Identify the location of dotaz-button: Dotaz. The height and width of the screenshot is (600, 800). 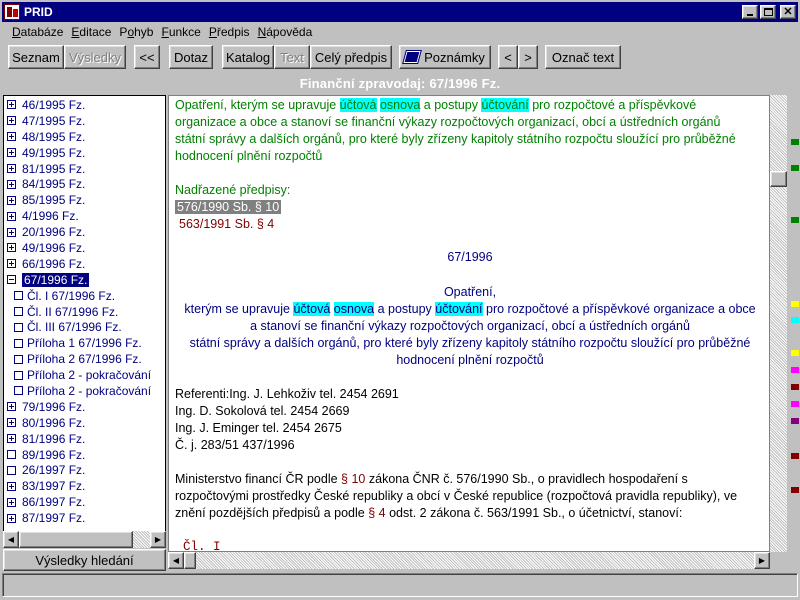
(191, 57).